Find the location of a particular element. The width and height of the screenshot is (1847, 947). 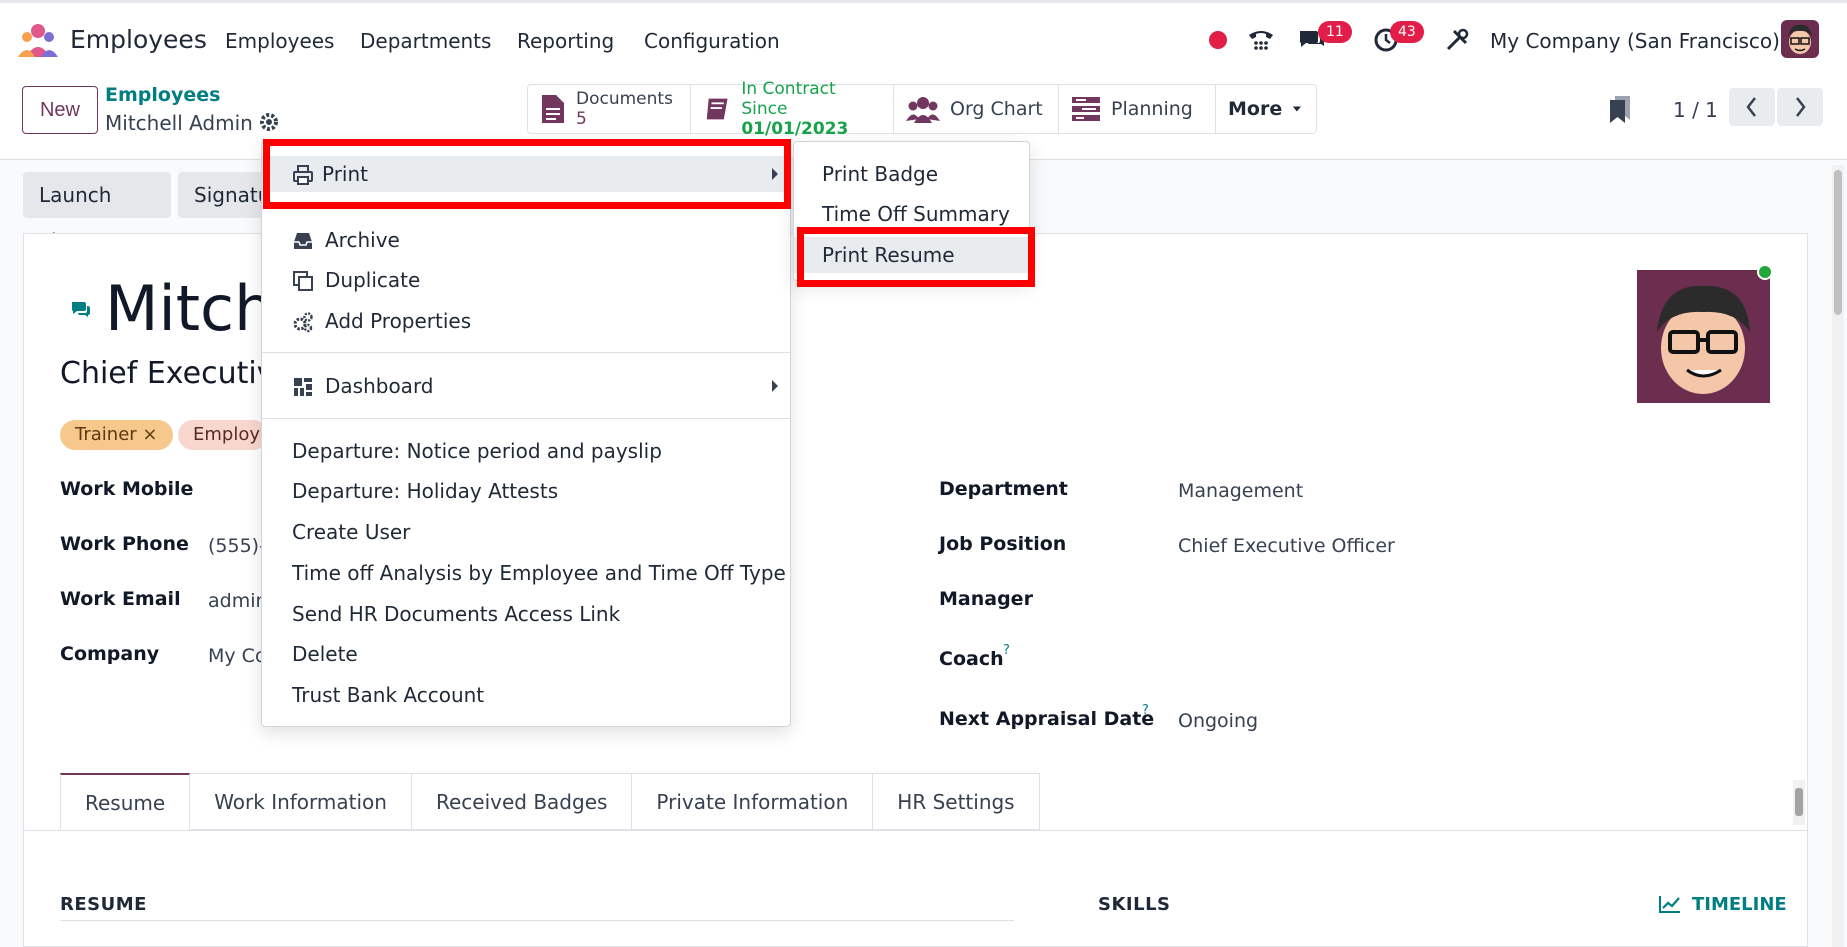

company-switcher: My Company (San Francisco) is located at coordinates (1635, 41).